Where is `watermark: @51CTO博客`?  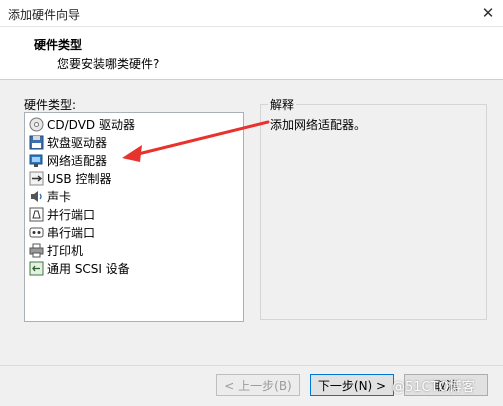
watermark: @51CTO博客 is located at coordinates (433, 387).